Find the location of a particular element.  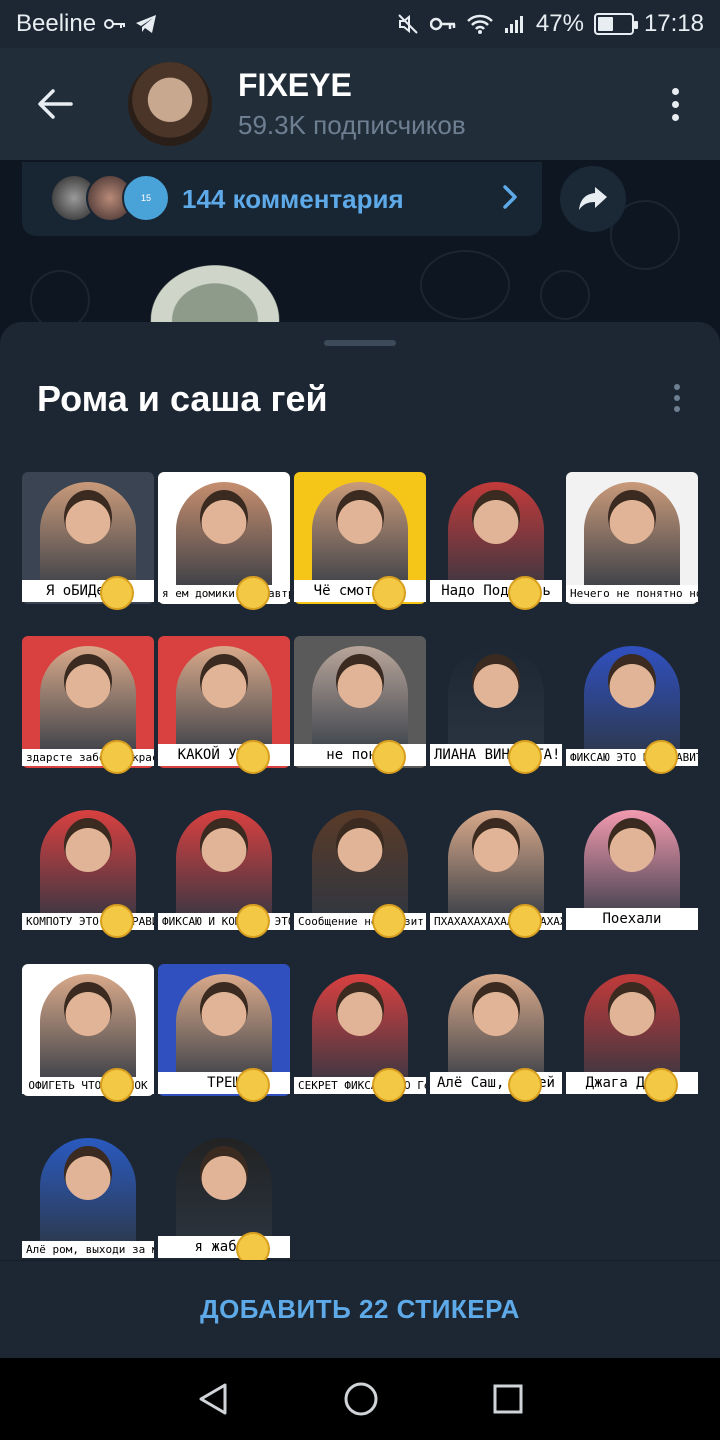

nav-home-icon is located at coordinates (361, 1399).